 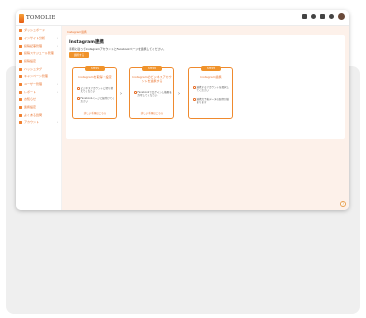 I want to click on sidebar-item-schedule: 投稿スケジュール管理, so click(x=38, y=54).